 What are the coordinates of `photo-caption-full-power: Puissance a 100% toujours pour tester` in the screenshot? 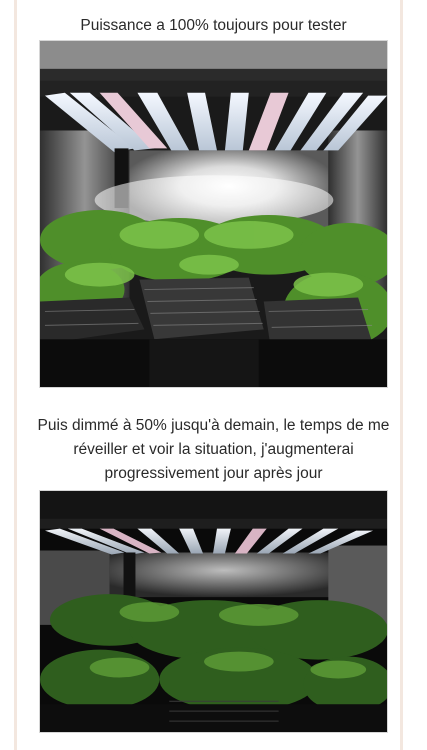 It's located at (213, 25).